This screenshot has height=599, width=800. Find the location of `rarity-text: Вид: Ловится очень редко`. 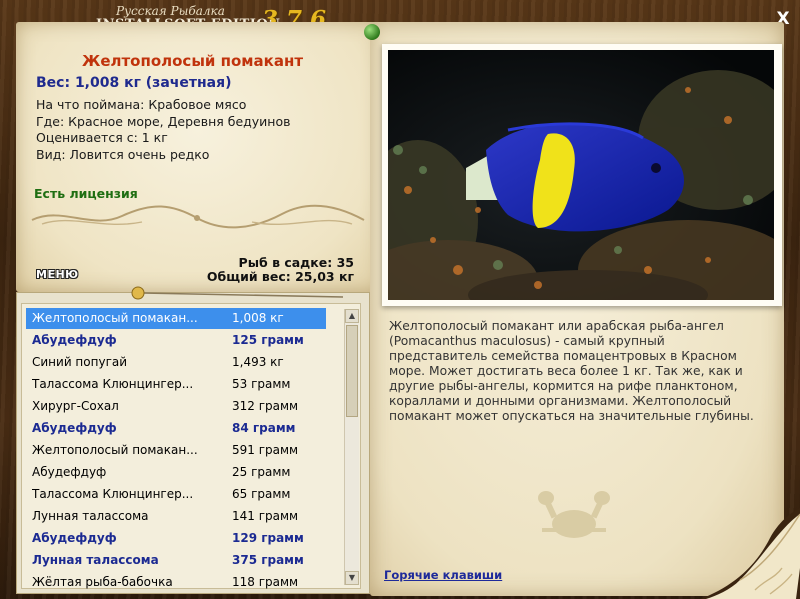

rarity-text: Вид: Ловится очень редко is located at coordinates (123, 154).